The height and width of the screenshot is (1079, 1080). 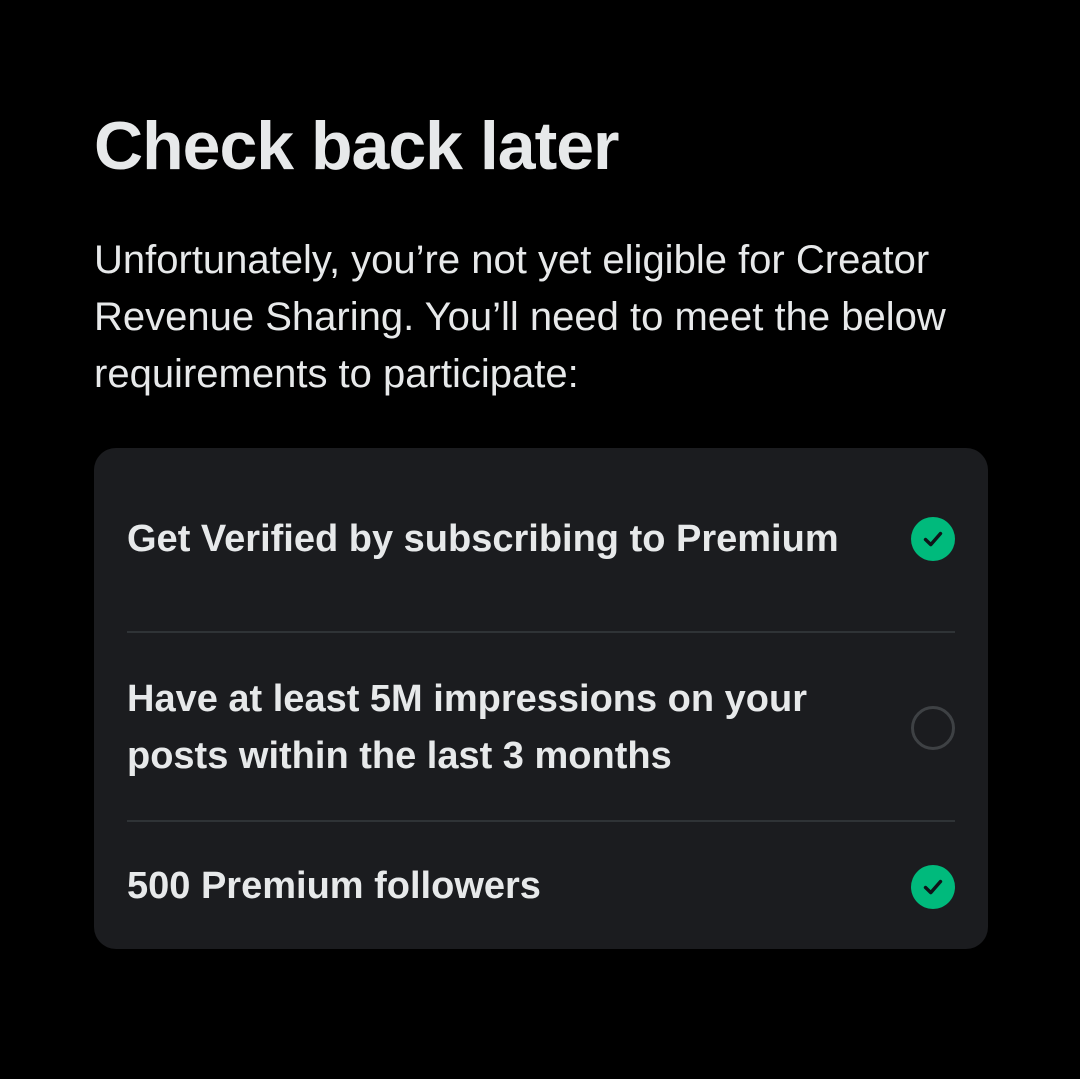 I want to click on requirement-item-followers: 500 Premium followers, so click(x=541, y=886).